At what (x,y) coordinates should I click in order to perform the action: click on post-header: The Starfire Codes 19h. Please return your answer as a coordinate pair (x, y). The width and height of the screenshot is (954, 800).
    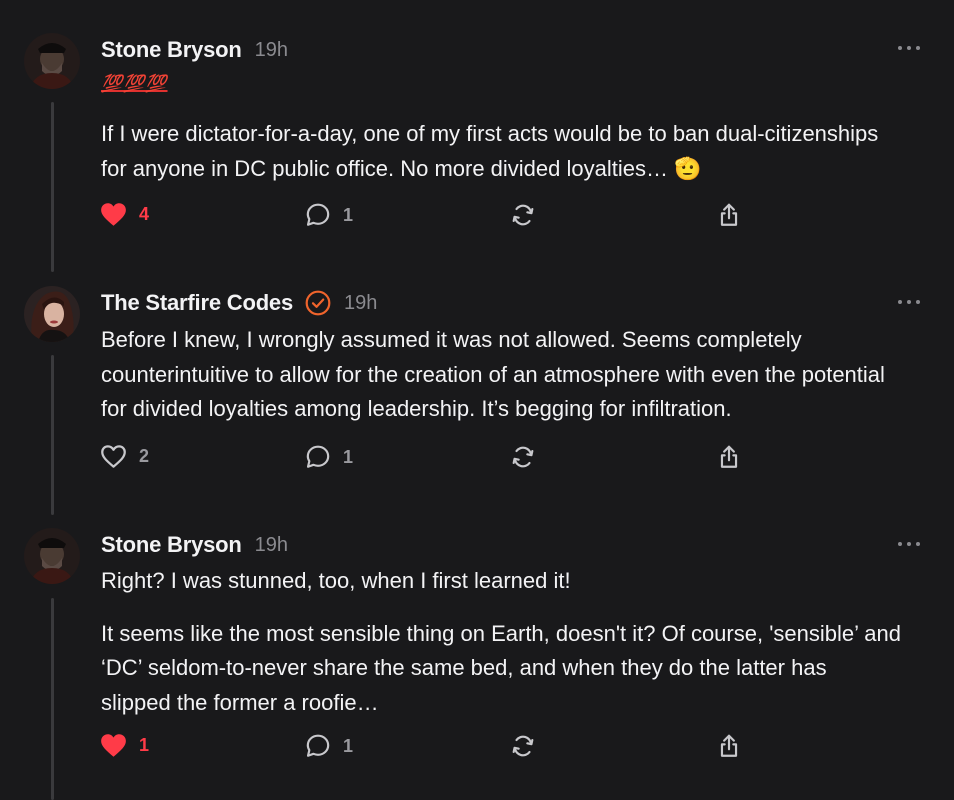
    Looking at the image, I should click on (239, 303).